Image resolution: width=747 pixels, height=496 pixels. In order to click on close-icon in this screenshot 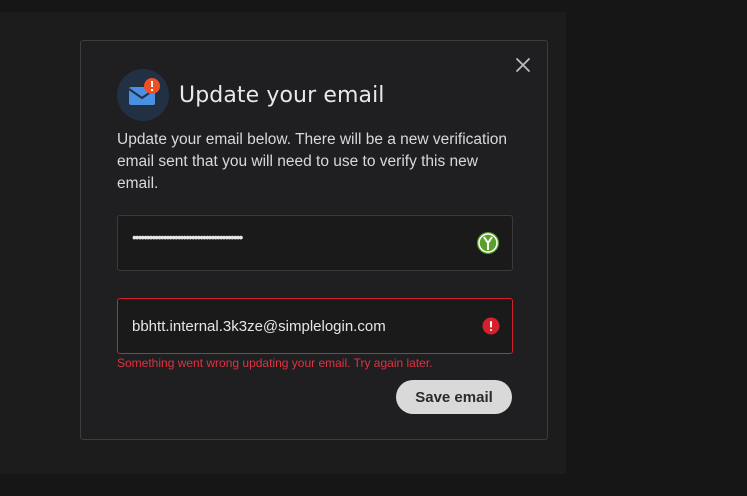, I will do `click(523, 65)`.